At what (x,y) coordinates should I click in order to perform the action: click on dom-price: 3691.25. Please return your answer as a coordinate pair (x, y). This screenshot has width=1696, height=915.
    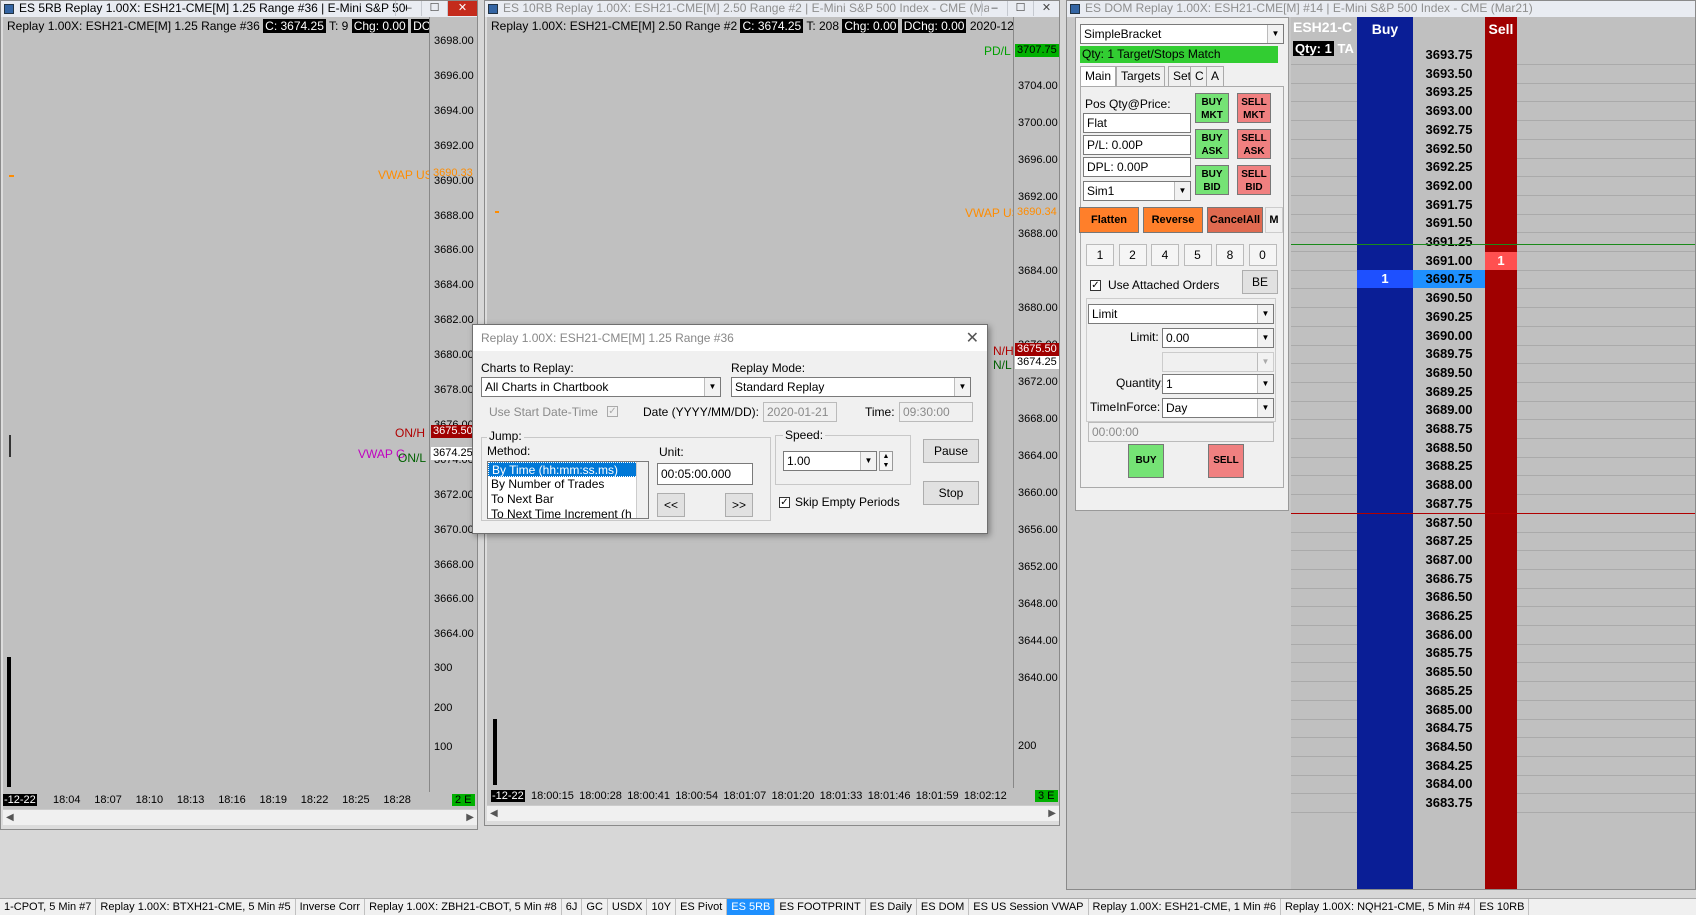
    Looking at the image, I should click on (1449, 242).